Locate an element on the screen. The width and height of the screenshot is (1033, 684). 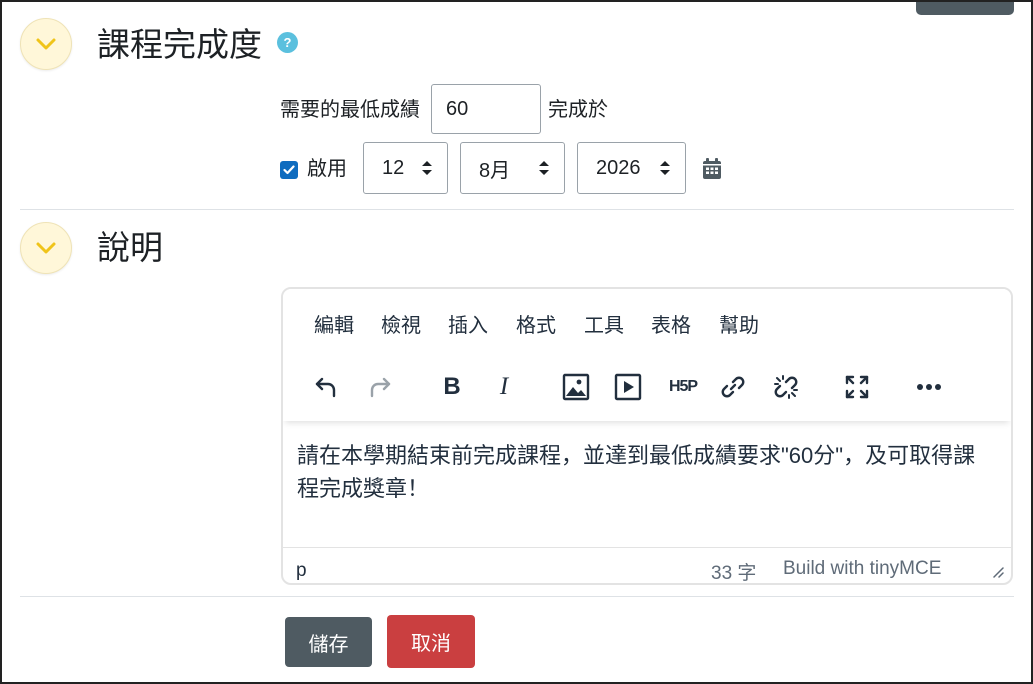
save-button: 儲存 is located at coordinates (328, 642).